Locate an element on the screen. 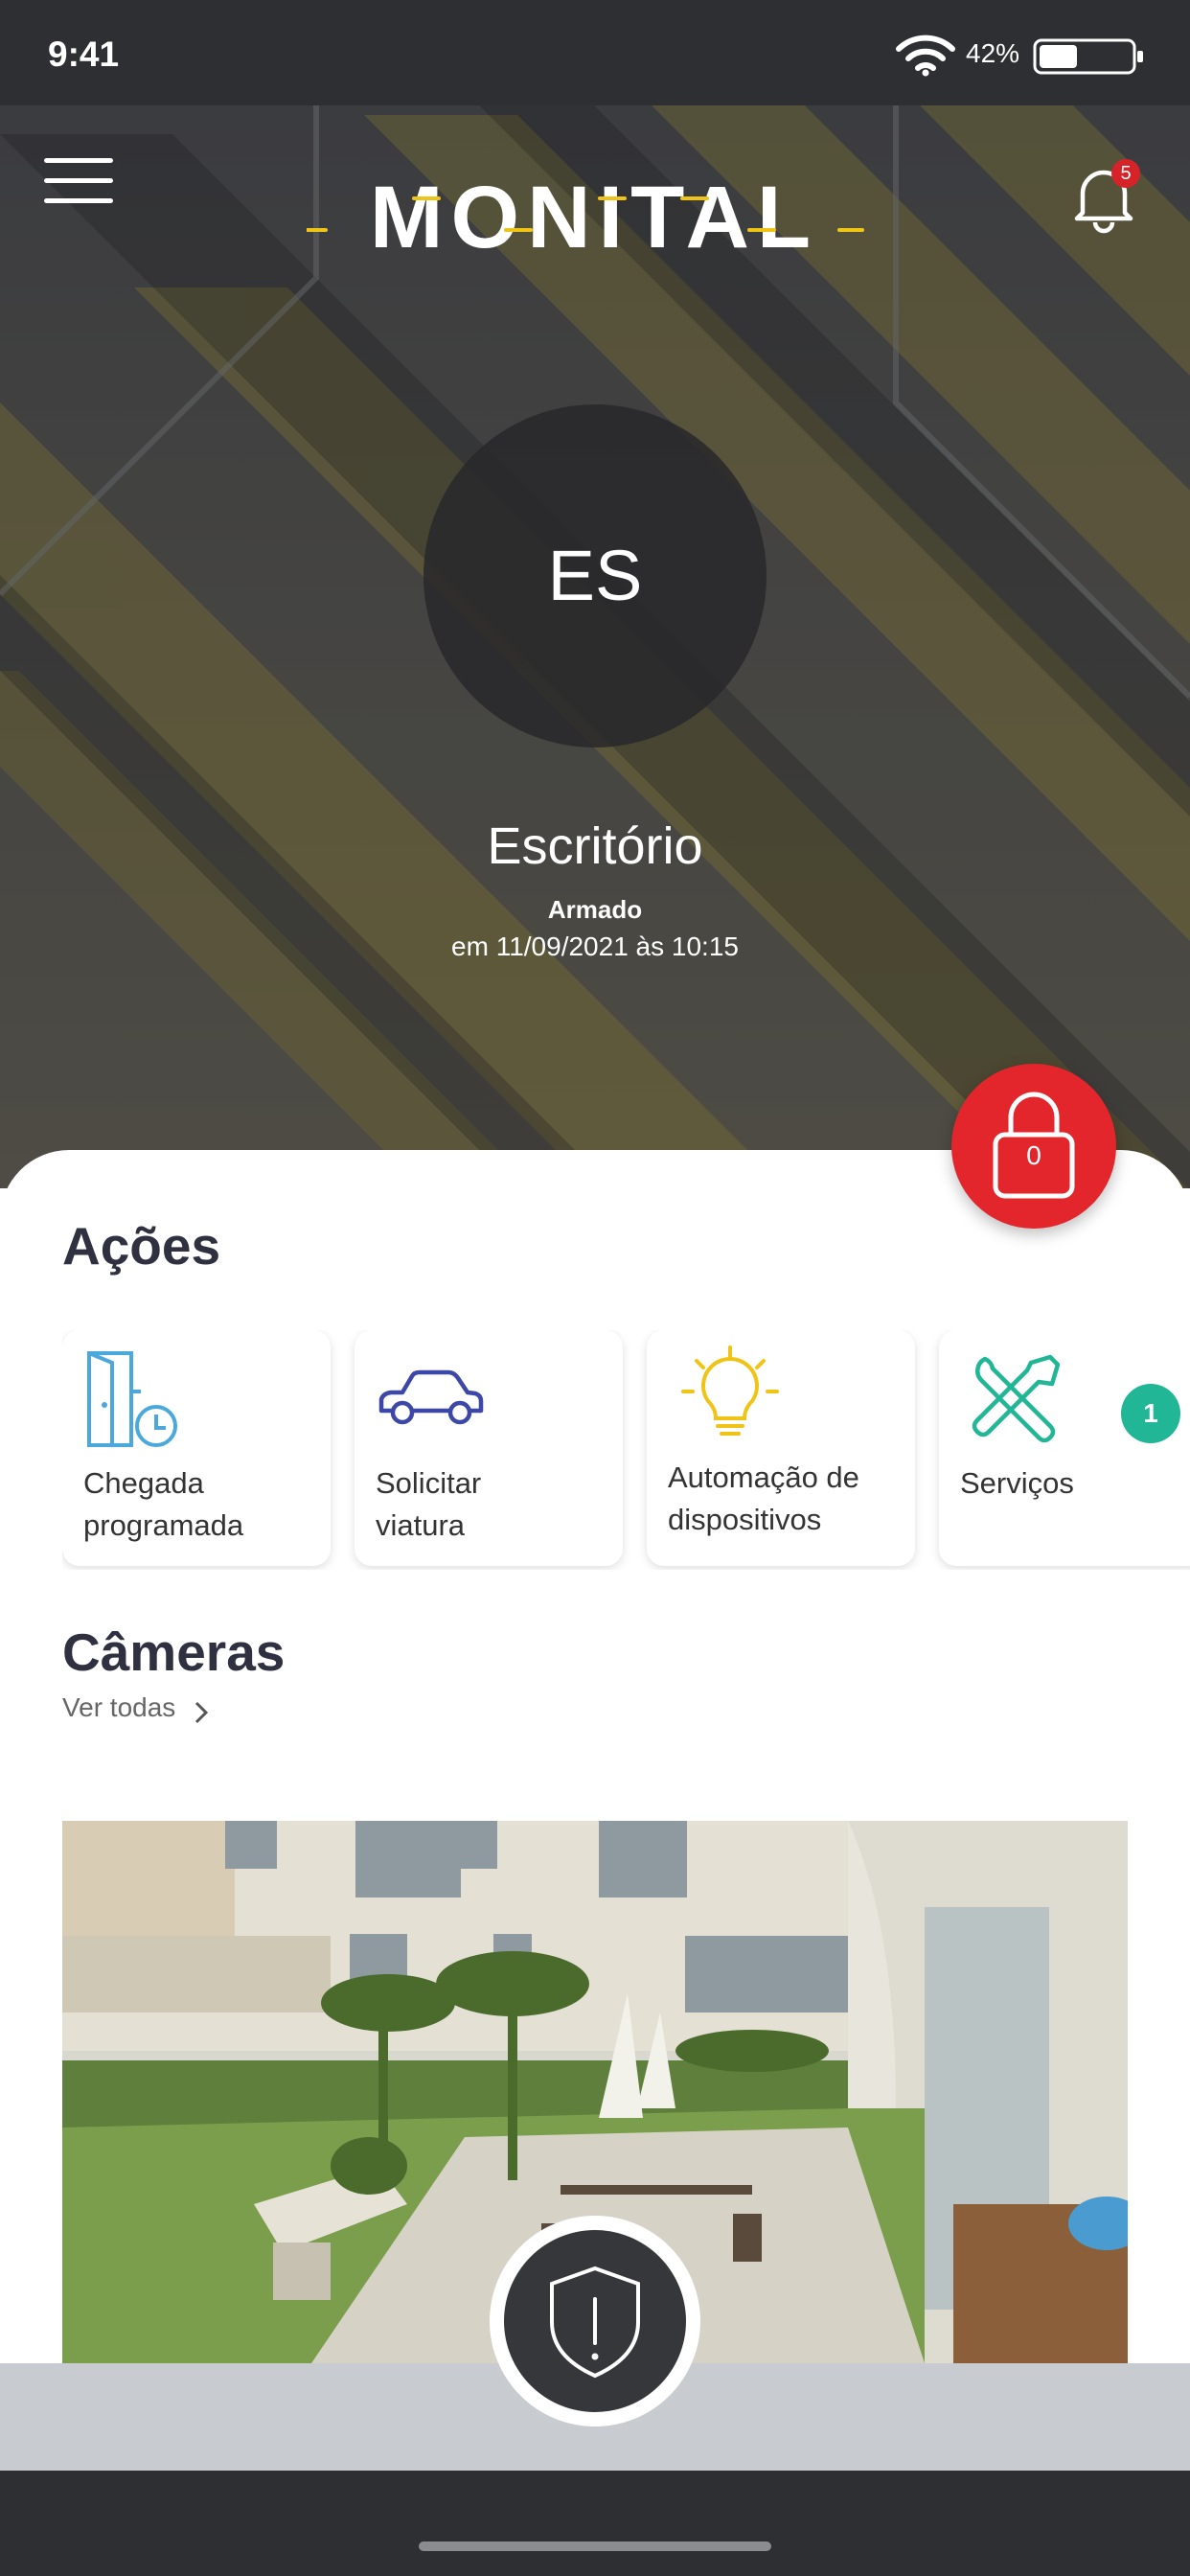 The height and width of the screenshot is (2576, 1190). status-bar: 9:41 42% is located at coordinates (595, 52).